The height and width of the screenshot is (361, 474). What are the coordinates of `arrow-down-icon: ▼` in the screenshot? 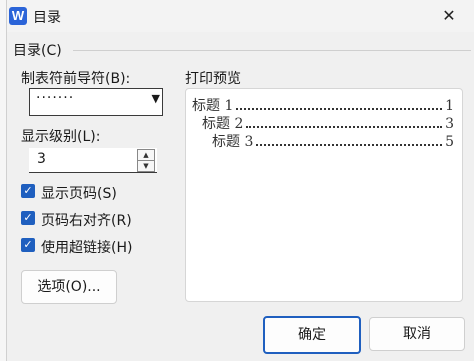 It's located at (146, 166).